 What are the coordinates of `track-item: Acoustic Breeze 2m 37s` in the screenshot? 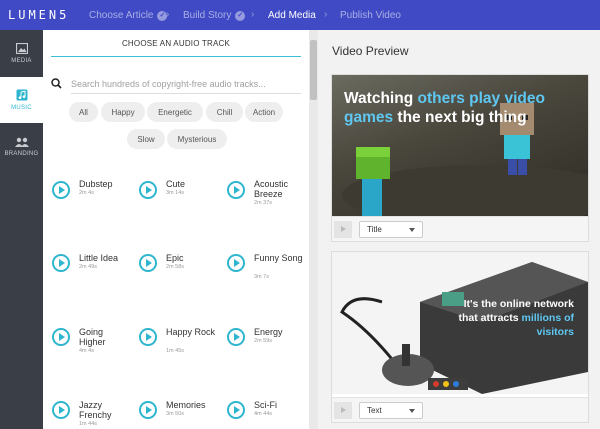 It's located at (267, 202).